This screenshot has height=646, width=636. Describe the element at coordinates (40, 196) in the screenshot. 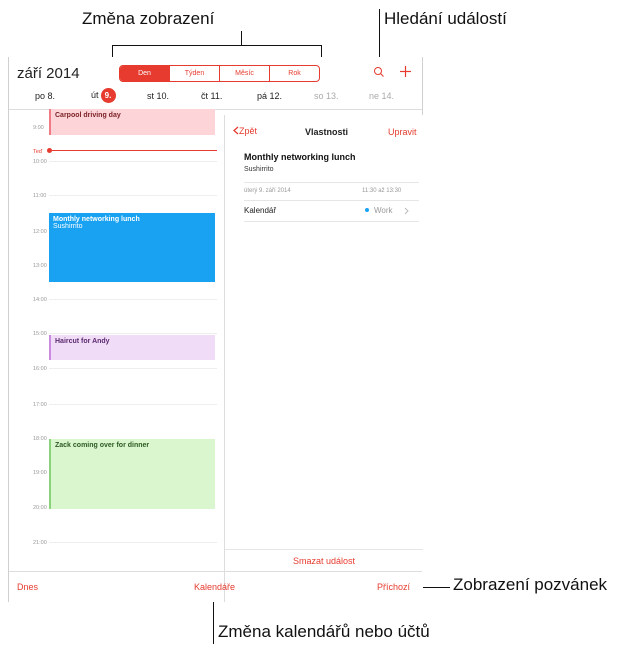

I see `hour-label: 11:00` at that location.